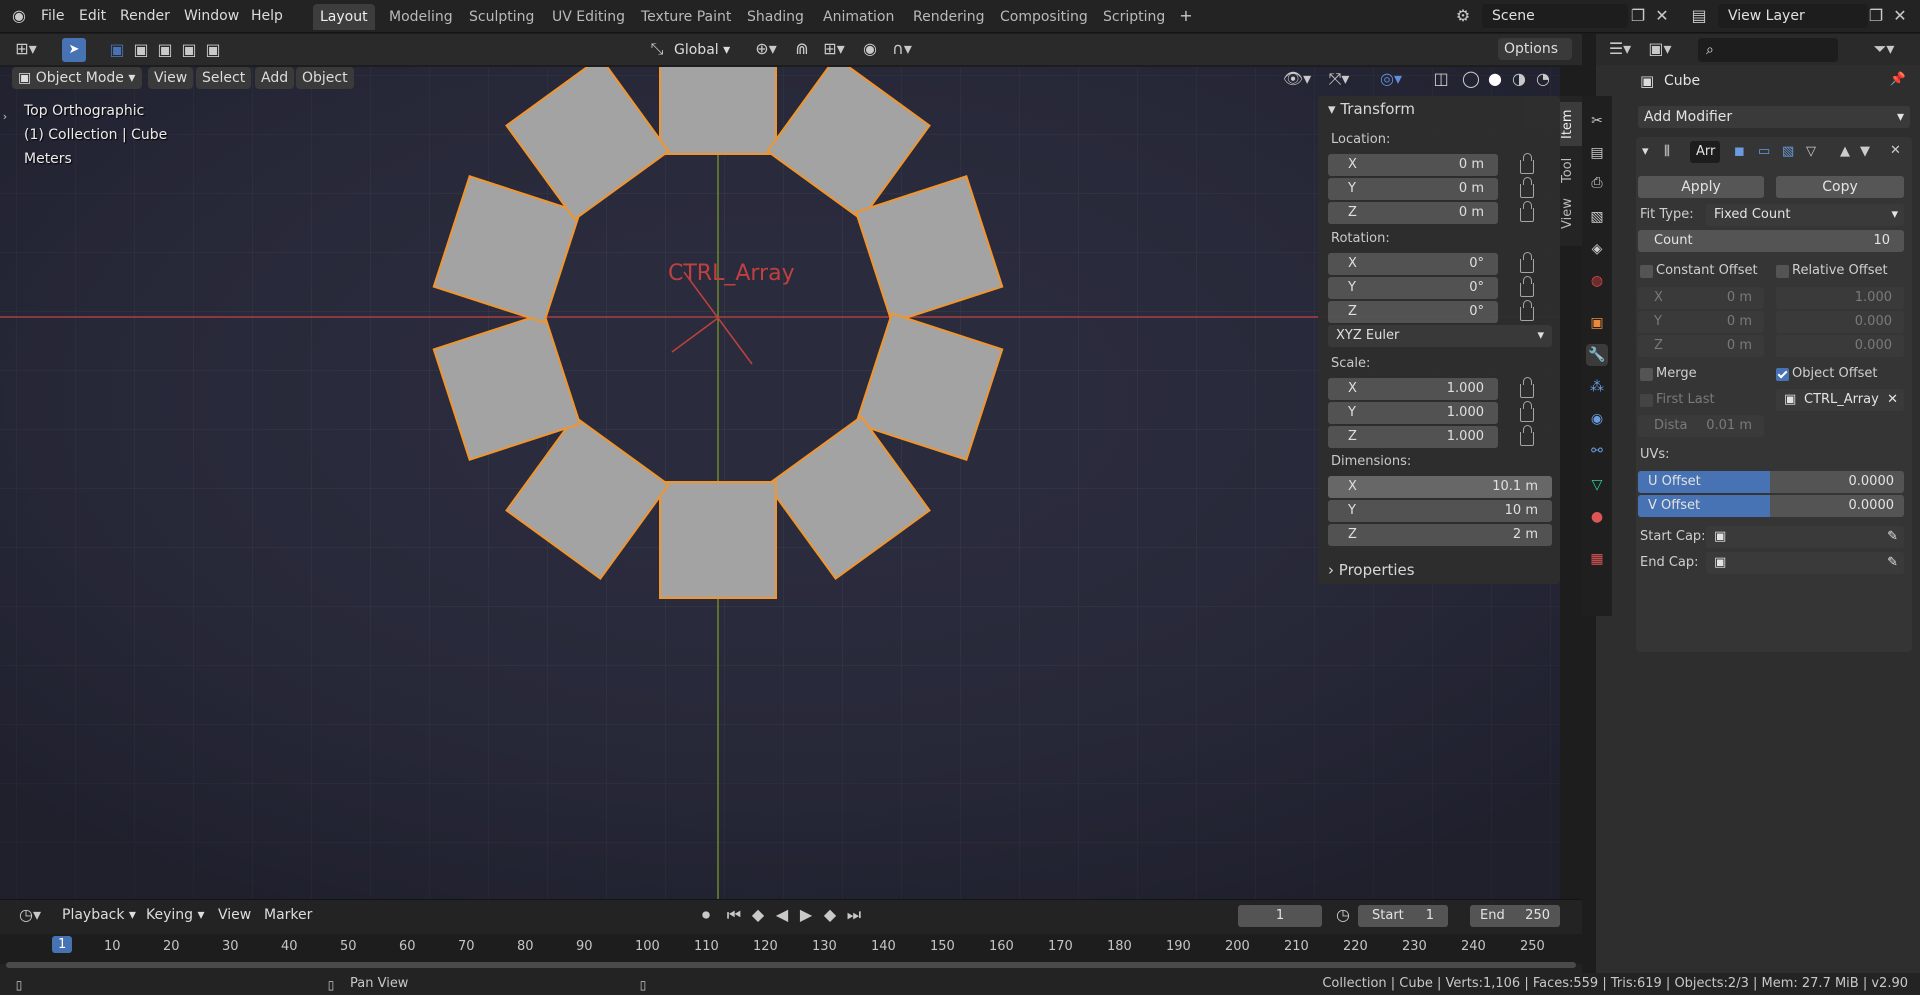  I want to click on properties-editor-icon: ☰▾, so click(1620, 49).